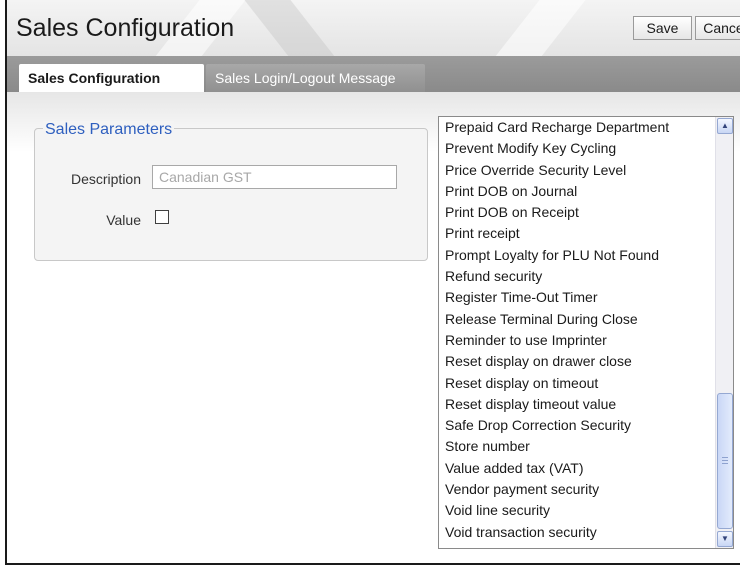  I want to click on grip-icon, so click(725, 460).